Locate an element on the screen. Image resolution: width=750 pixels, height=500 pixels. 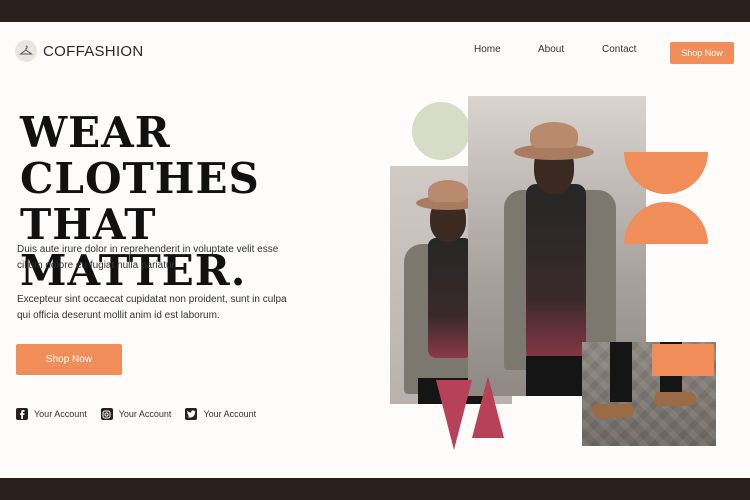
leg-shape is located at coordinates (621, 372).